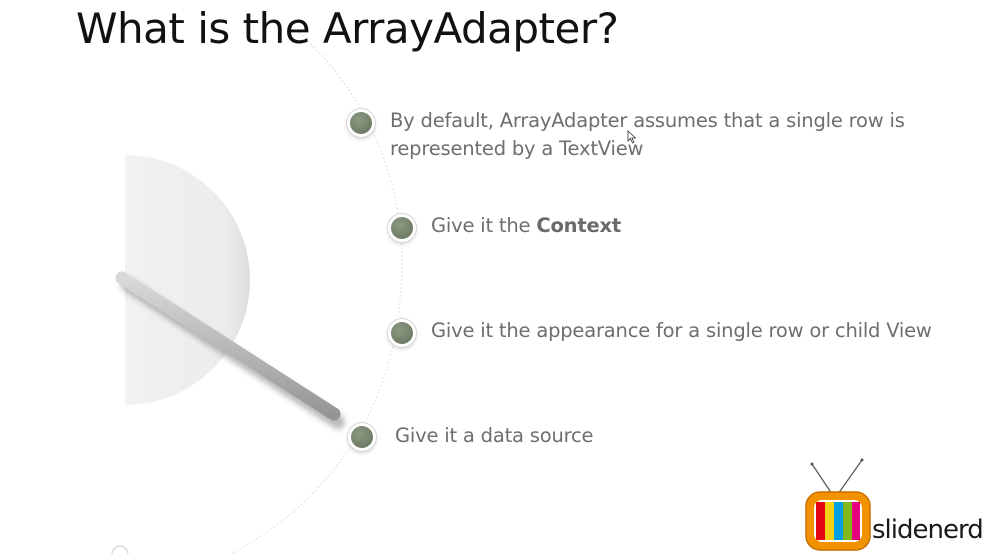  What do you see at coordinates (347, 28) in the screenshot?
I see `slide-title: What is the ArrayAdapter?` at bounding box center [347, 28].